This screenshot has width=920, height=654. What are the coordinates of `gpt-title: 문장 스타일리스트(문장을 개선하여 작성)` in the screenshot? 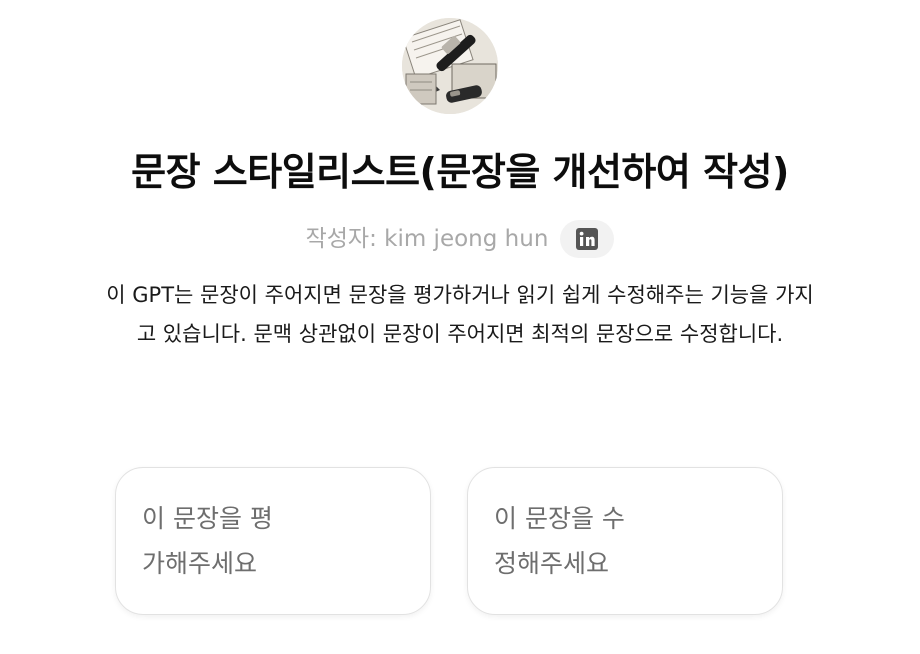 It's located at (460, 172).